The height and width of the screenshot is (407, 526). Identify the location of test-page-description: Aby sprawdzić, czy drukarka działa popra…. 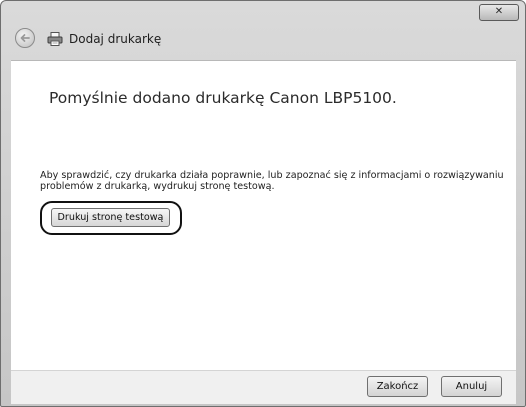
(272, 181).